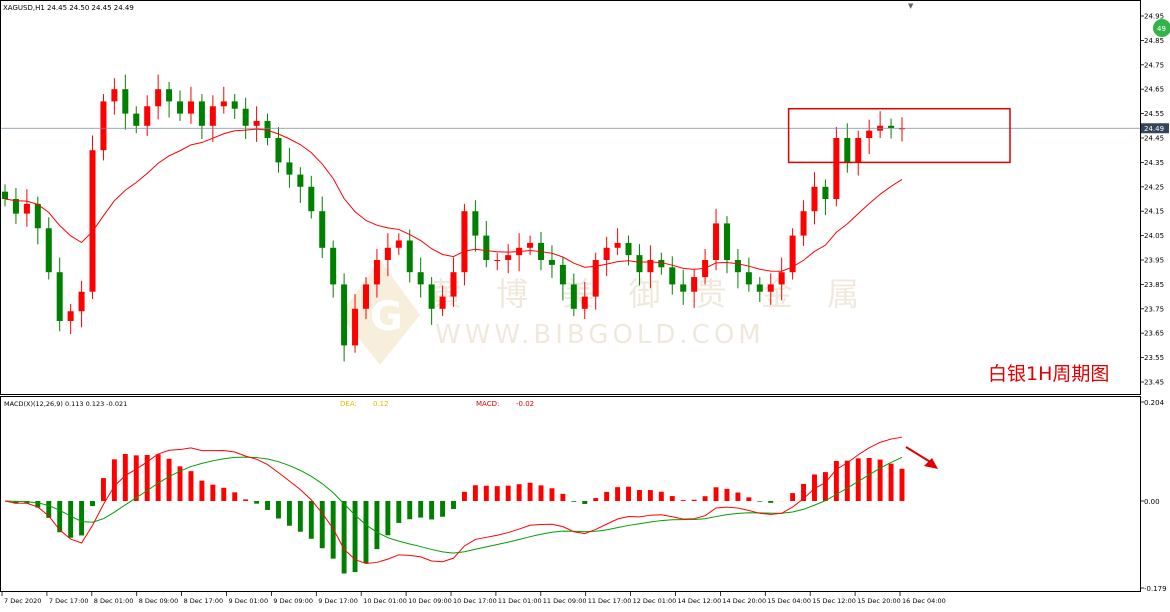 The width and height of the screenshot is (1170, 612). I want to click on time-axis-label: 10 Dec 09:00, so click(430, 601).